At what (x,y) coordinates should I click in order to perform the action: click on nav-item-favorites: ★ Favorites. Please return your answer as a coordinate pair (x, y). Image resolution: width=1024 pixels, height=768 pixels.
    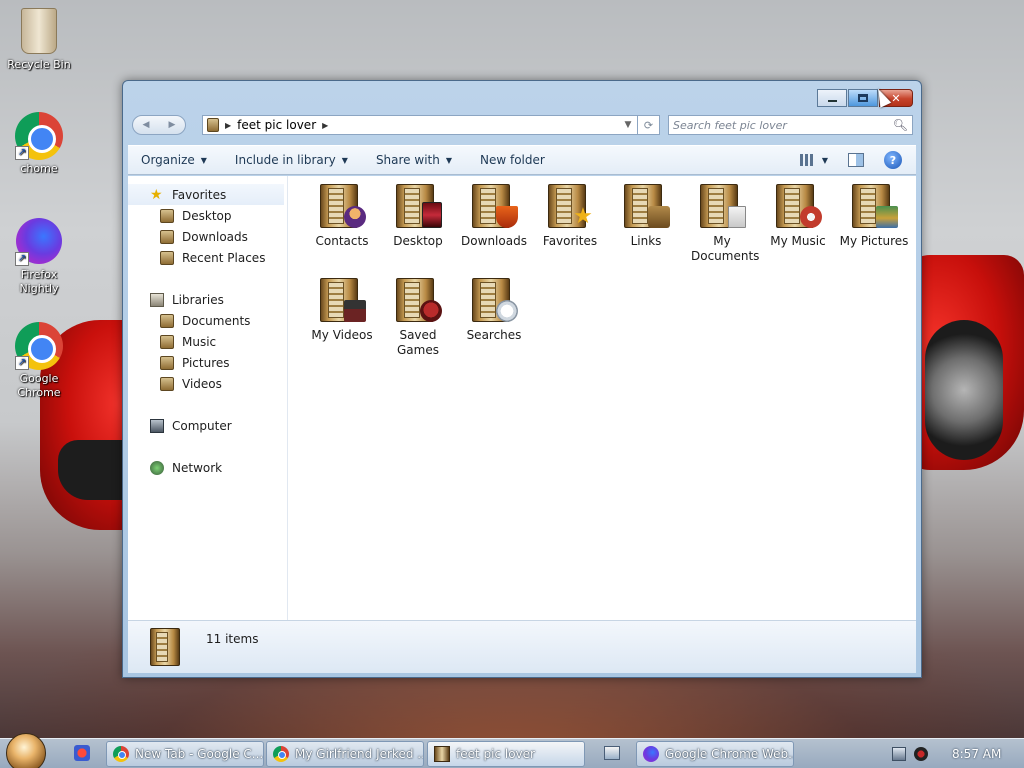
    Looking at the image, I should click on (206, 194).